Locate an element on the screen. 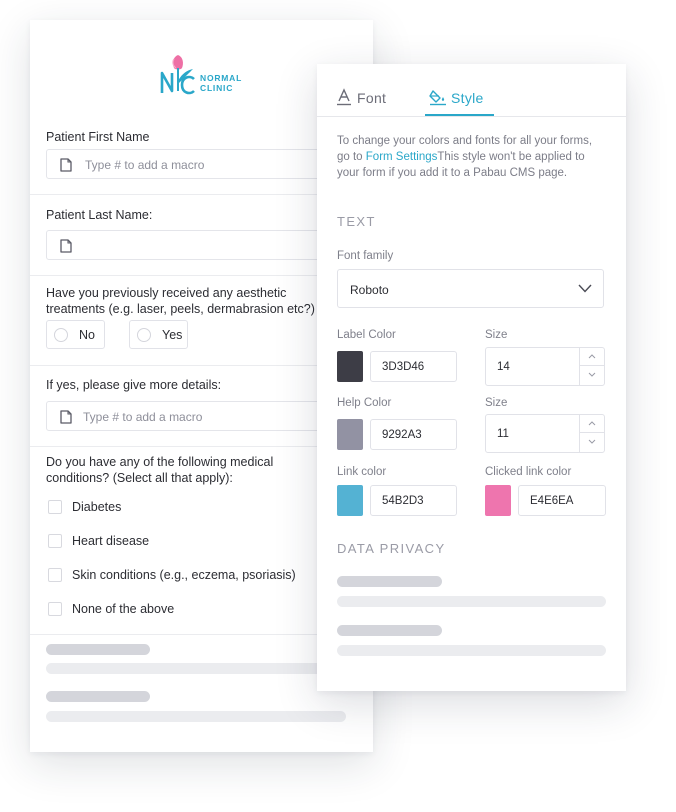  font-icon is located at coordinates (344, 97).